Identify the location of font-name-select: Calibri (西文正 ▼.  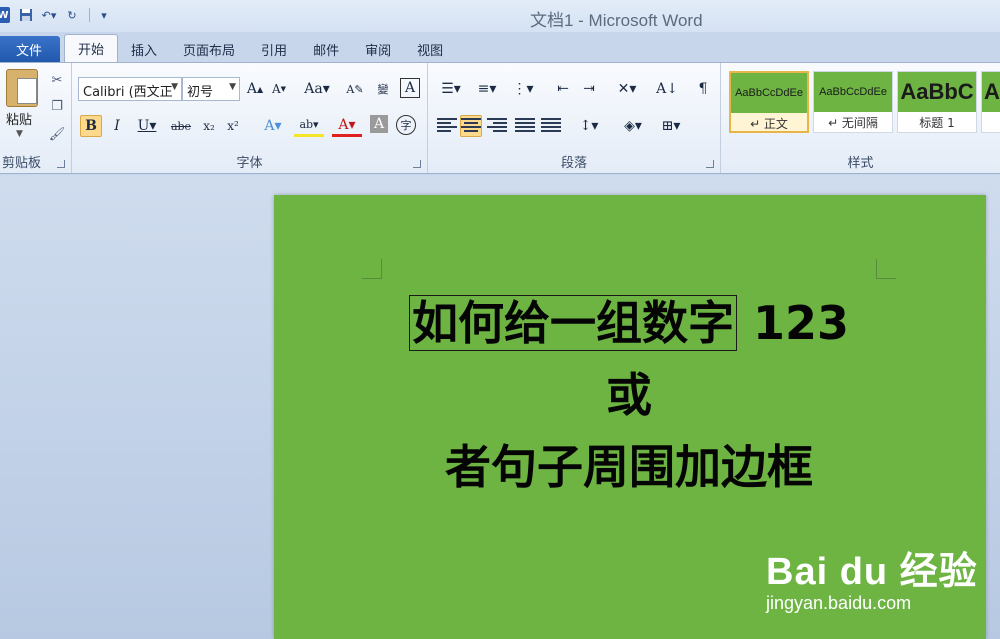
(130, 89).